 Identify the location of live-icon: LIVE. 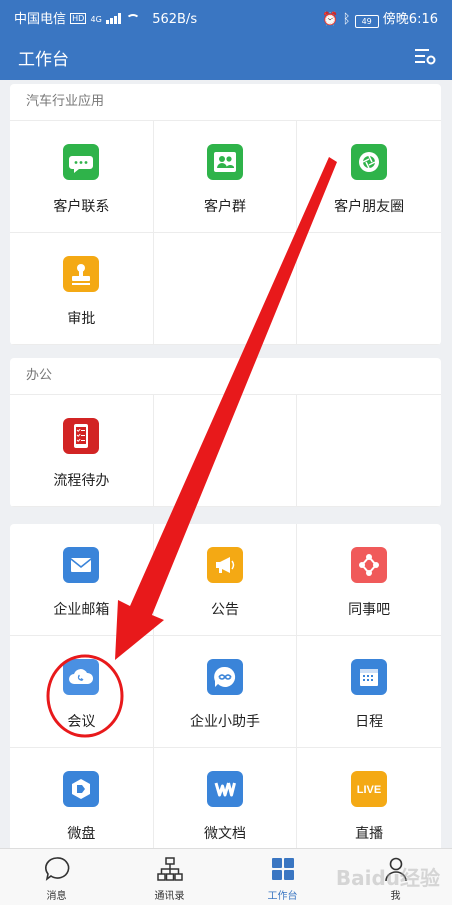
(369, 789).